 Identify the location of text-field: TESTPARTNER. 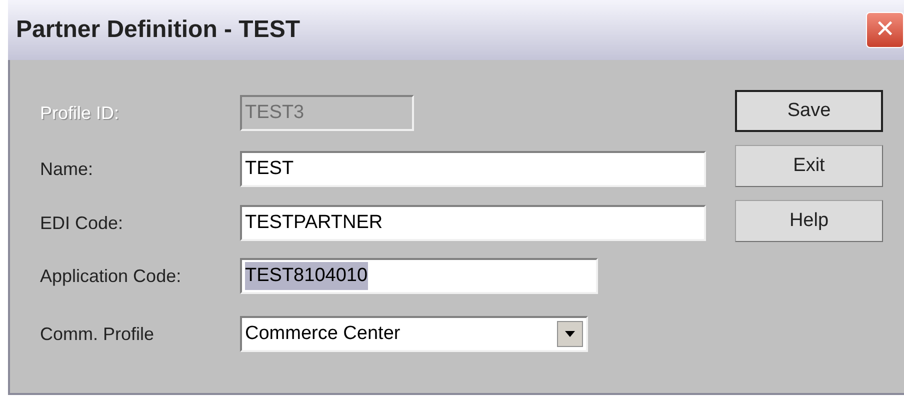
(473, 223).